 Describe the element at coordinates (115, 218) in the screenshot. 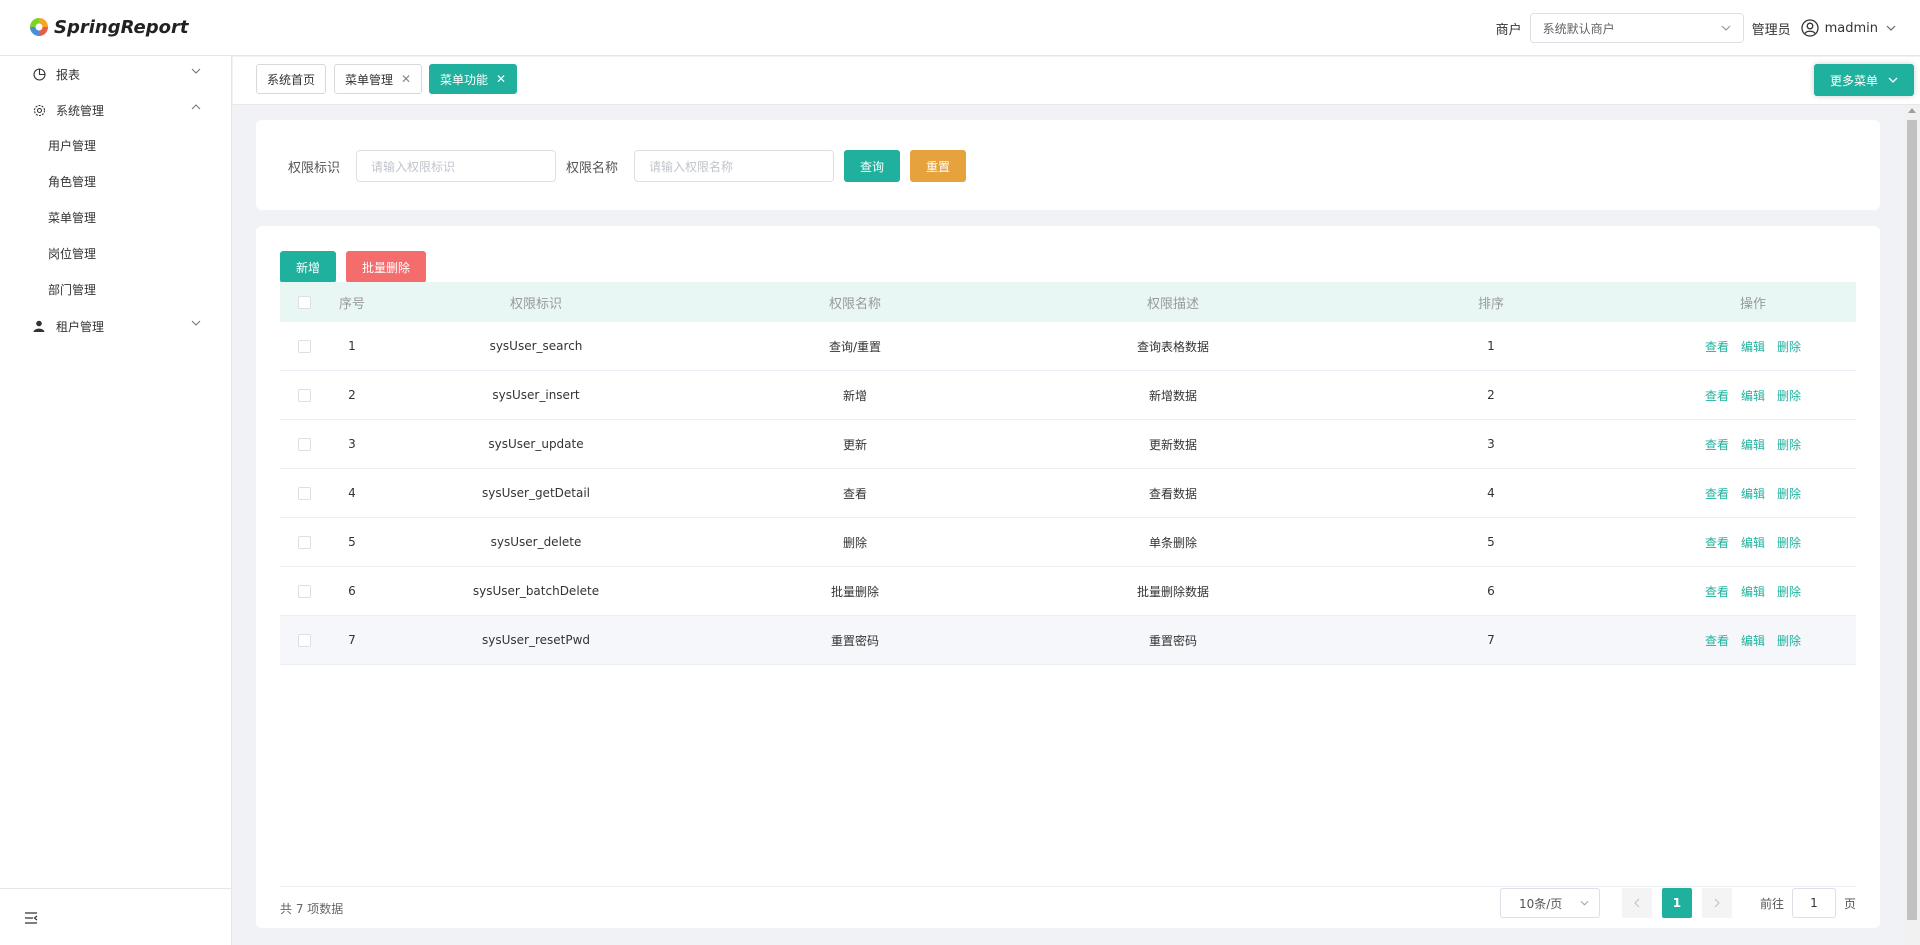

I see `sidebar-subitem-menus: 菜单管理` at that location.